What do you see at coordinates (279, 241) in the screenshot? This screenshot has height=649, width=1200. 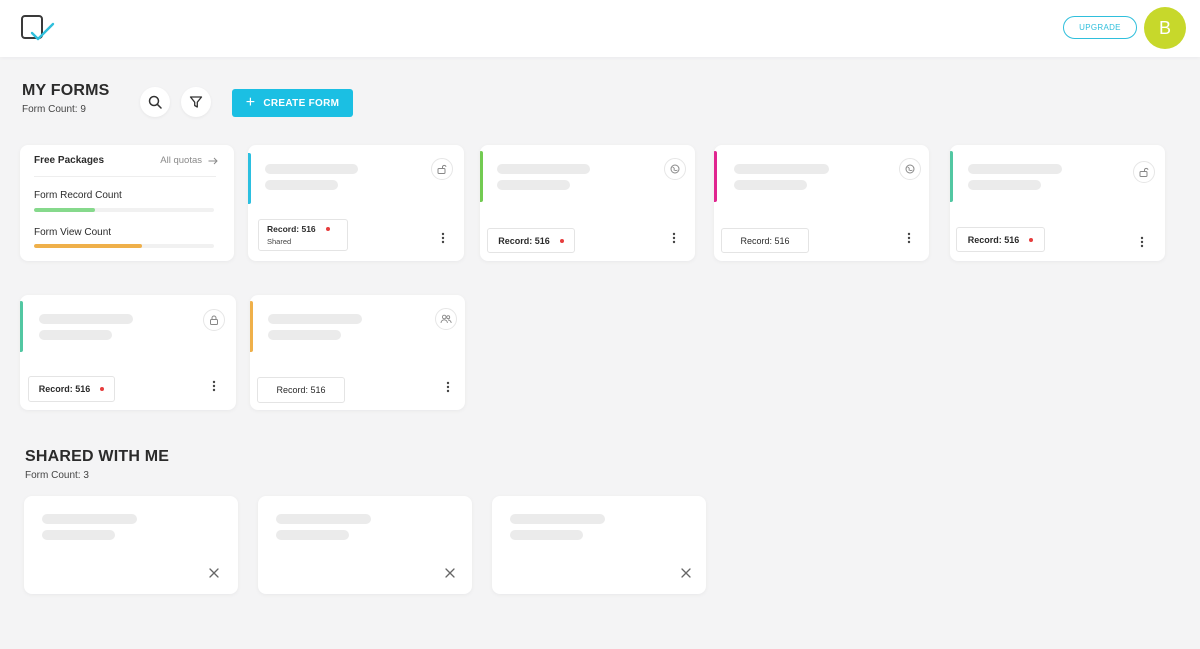 I see `shared-label: Shared` at bounding box center [279, 241].